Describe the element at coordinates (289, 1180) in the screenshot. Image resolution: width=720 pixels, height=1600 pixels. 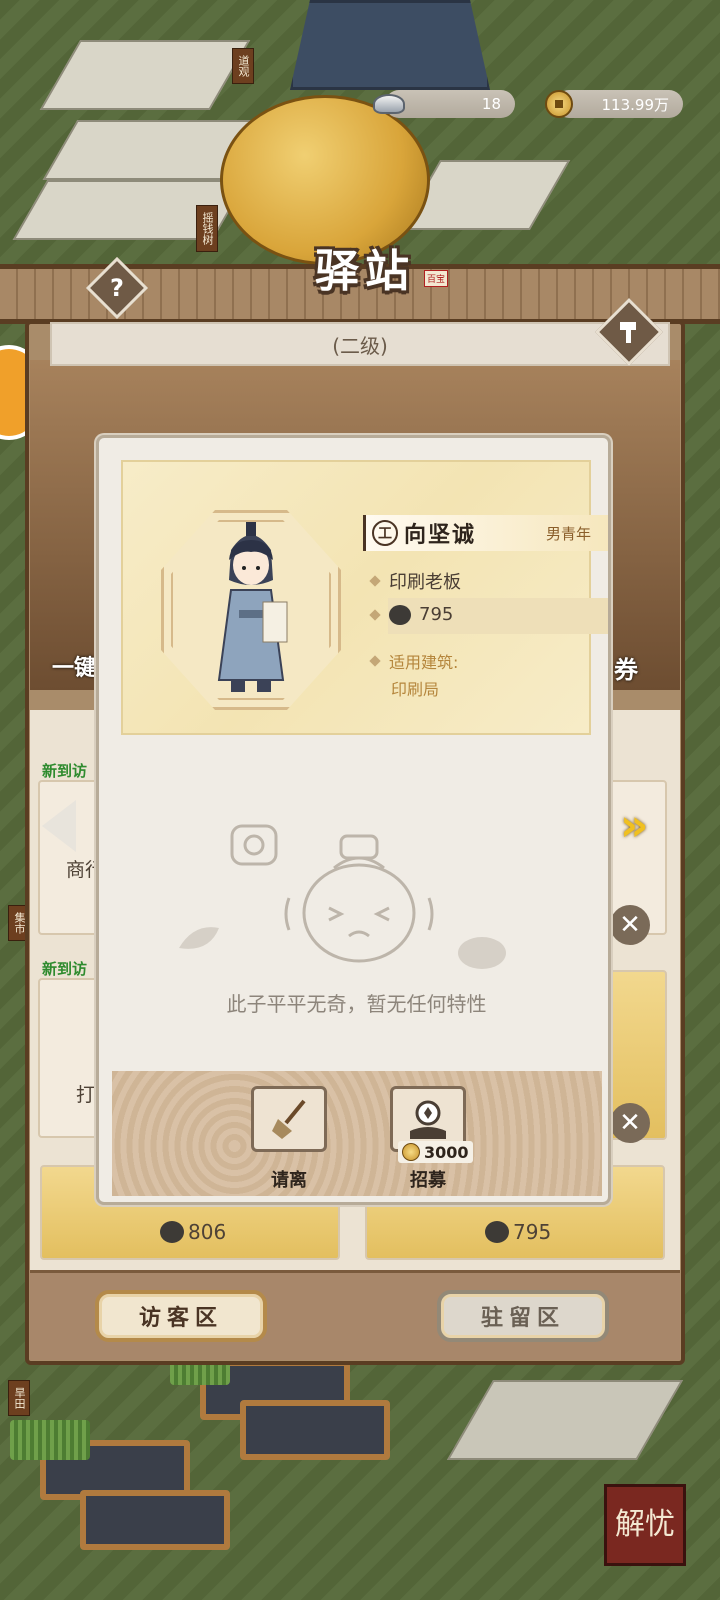
I see `dismiss-label: 请离` at that location.